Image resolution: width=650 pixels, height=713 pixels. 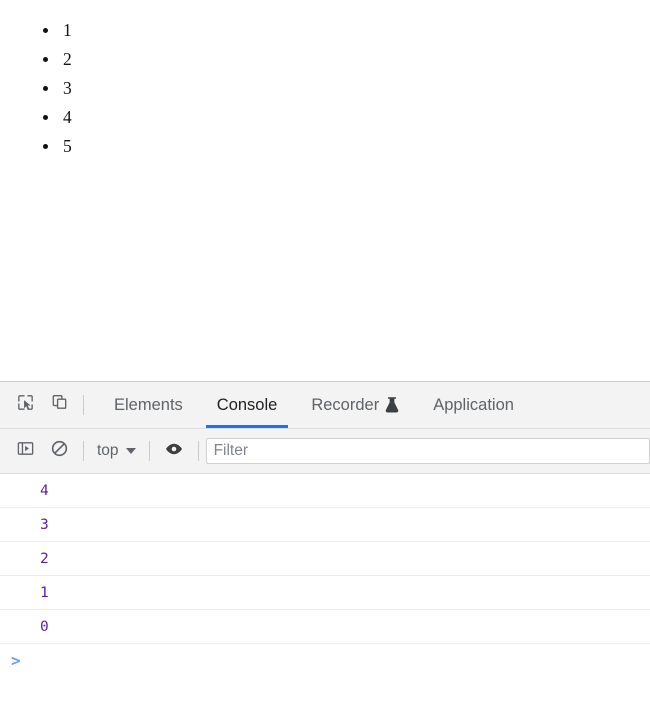 What do you see at coordinates (83, 405) in the screenshot?
I see `toolbar-divider` at bounding box center [83, 405].